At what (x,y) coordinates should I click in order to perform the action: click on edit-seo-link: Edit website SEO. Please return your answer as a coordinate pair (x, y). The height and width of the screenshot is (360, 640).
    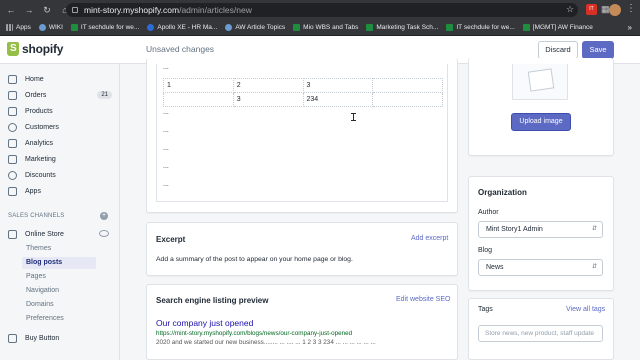
    Looking at the image, I should click on (423, 299).